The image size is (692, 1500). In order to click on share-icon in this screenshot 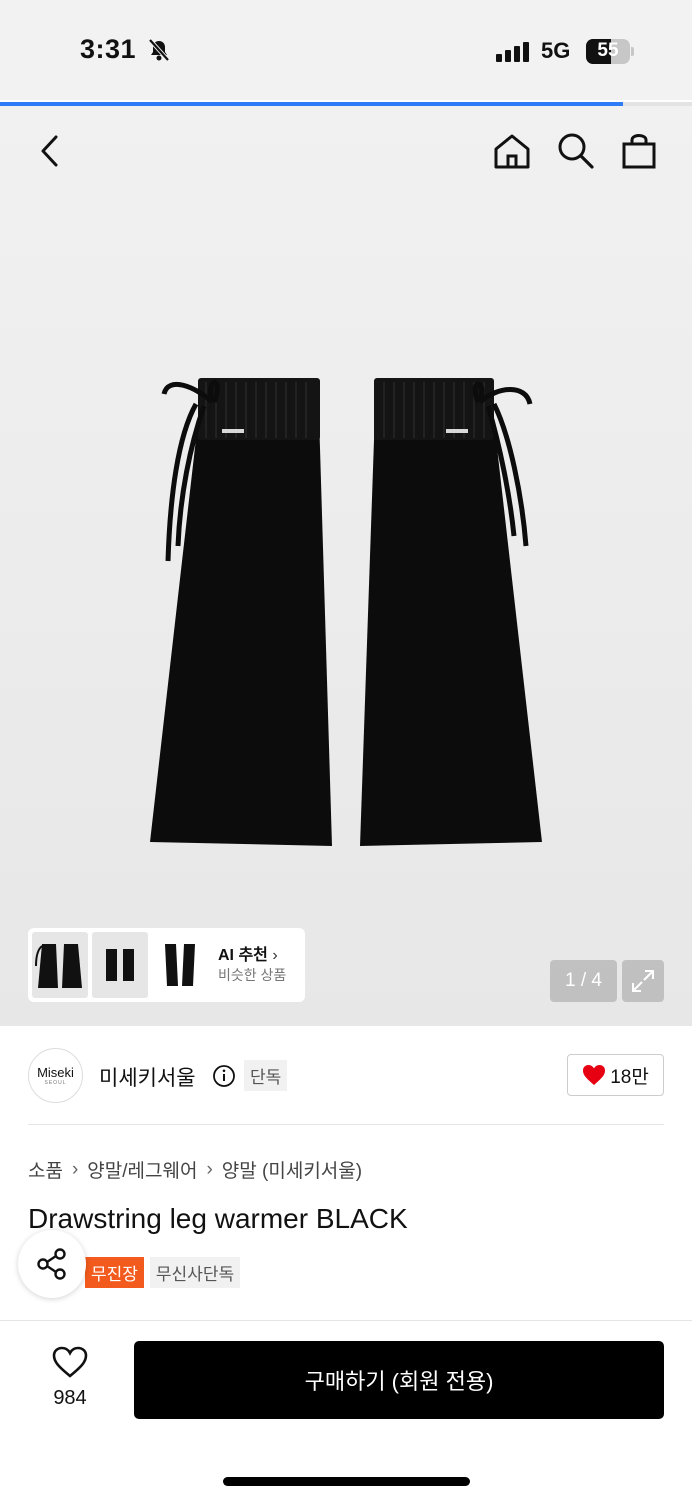, I will do `click(51, 1264)`.